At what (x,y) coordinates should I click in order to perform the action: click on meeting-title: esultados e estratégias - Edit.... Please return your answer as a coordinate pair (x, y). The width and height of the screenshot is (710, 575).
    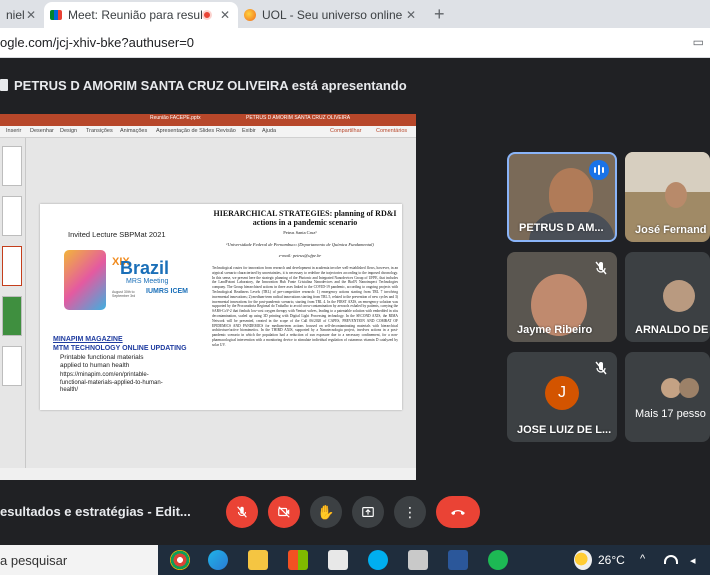
    Looking at the image, I should click on (95, 511).